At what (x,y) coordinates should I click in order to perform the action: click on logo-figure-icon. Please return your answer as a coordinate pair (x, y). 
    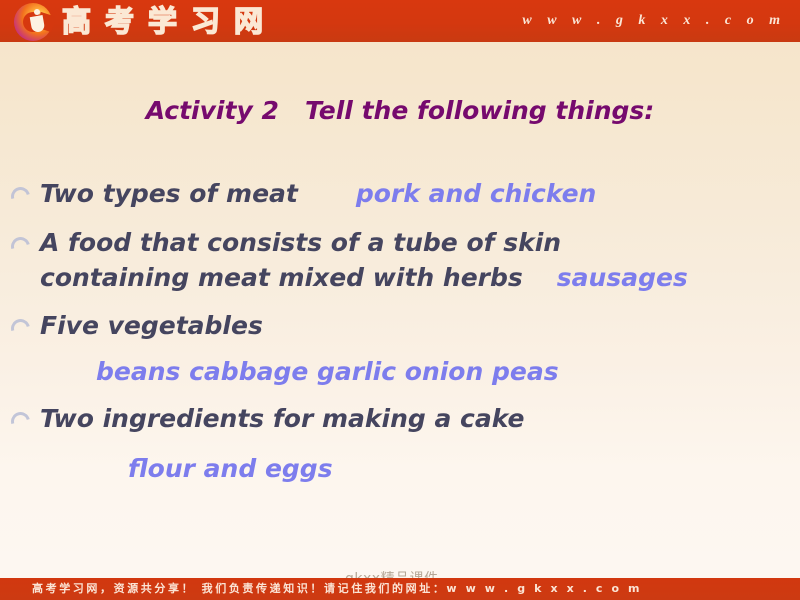
    Looking at the image, I should click on (37, 22).